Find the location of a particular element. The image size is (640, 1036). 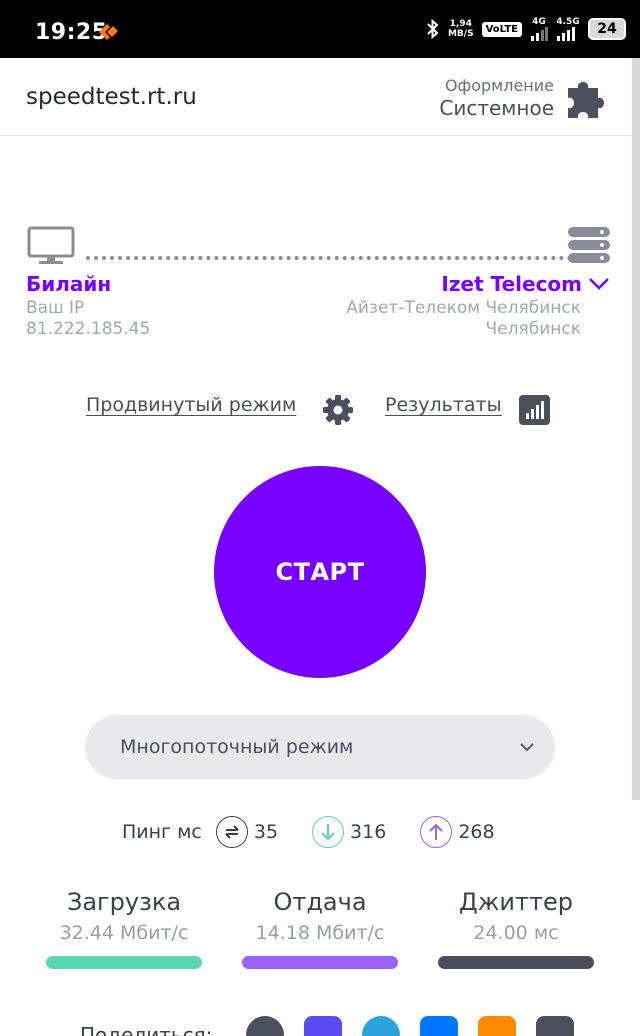

gear-icon is located at coordinates (338, 410).